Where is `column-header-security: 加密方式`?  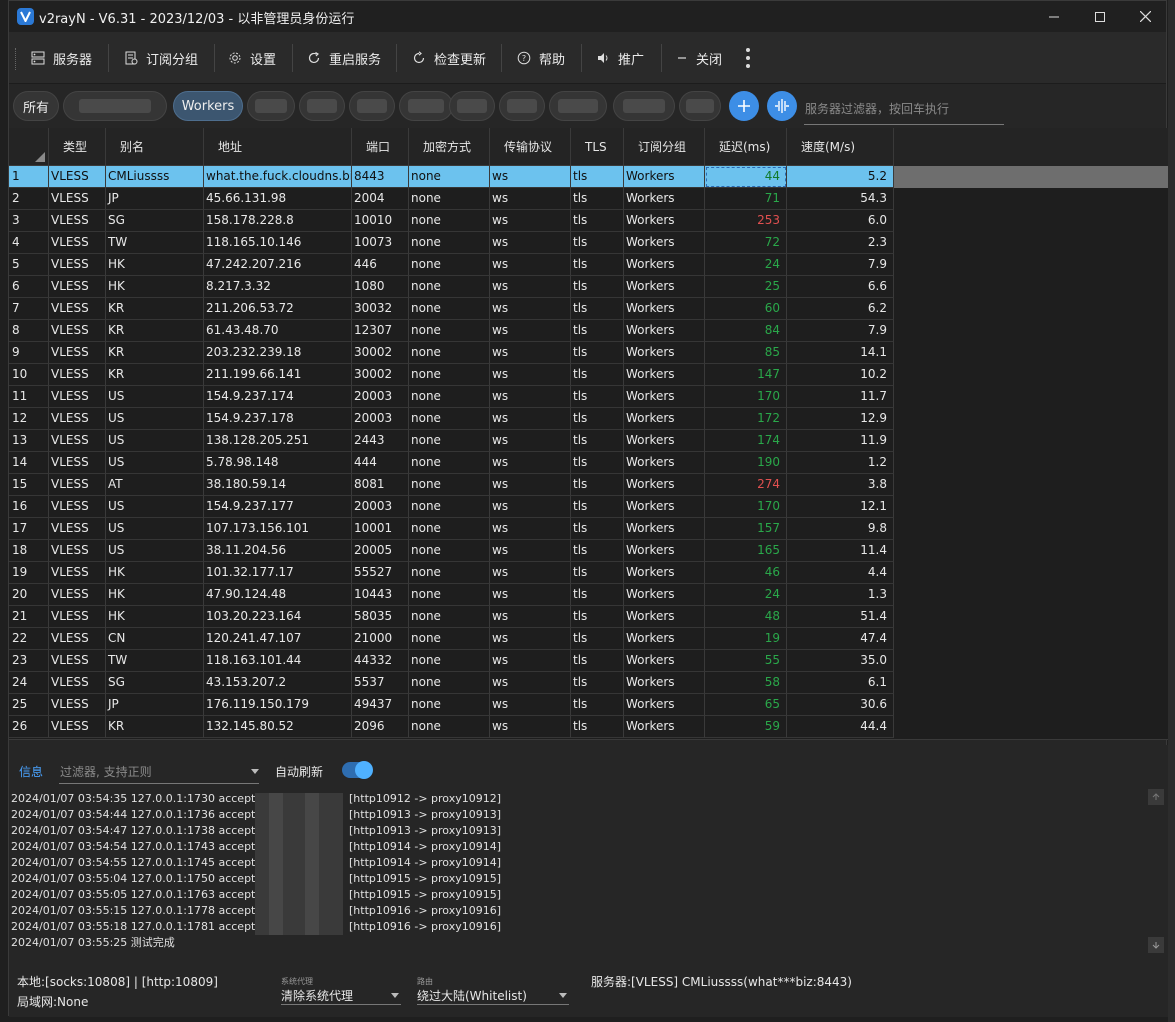 column-header-security: 加密方式 is located at coordinates (449, 147).